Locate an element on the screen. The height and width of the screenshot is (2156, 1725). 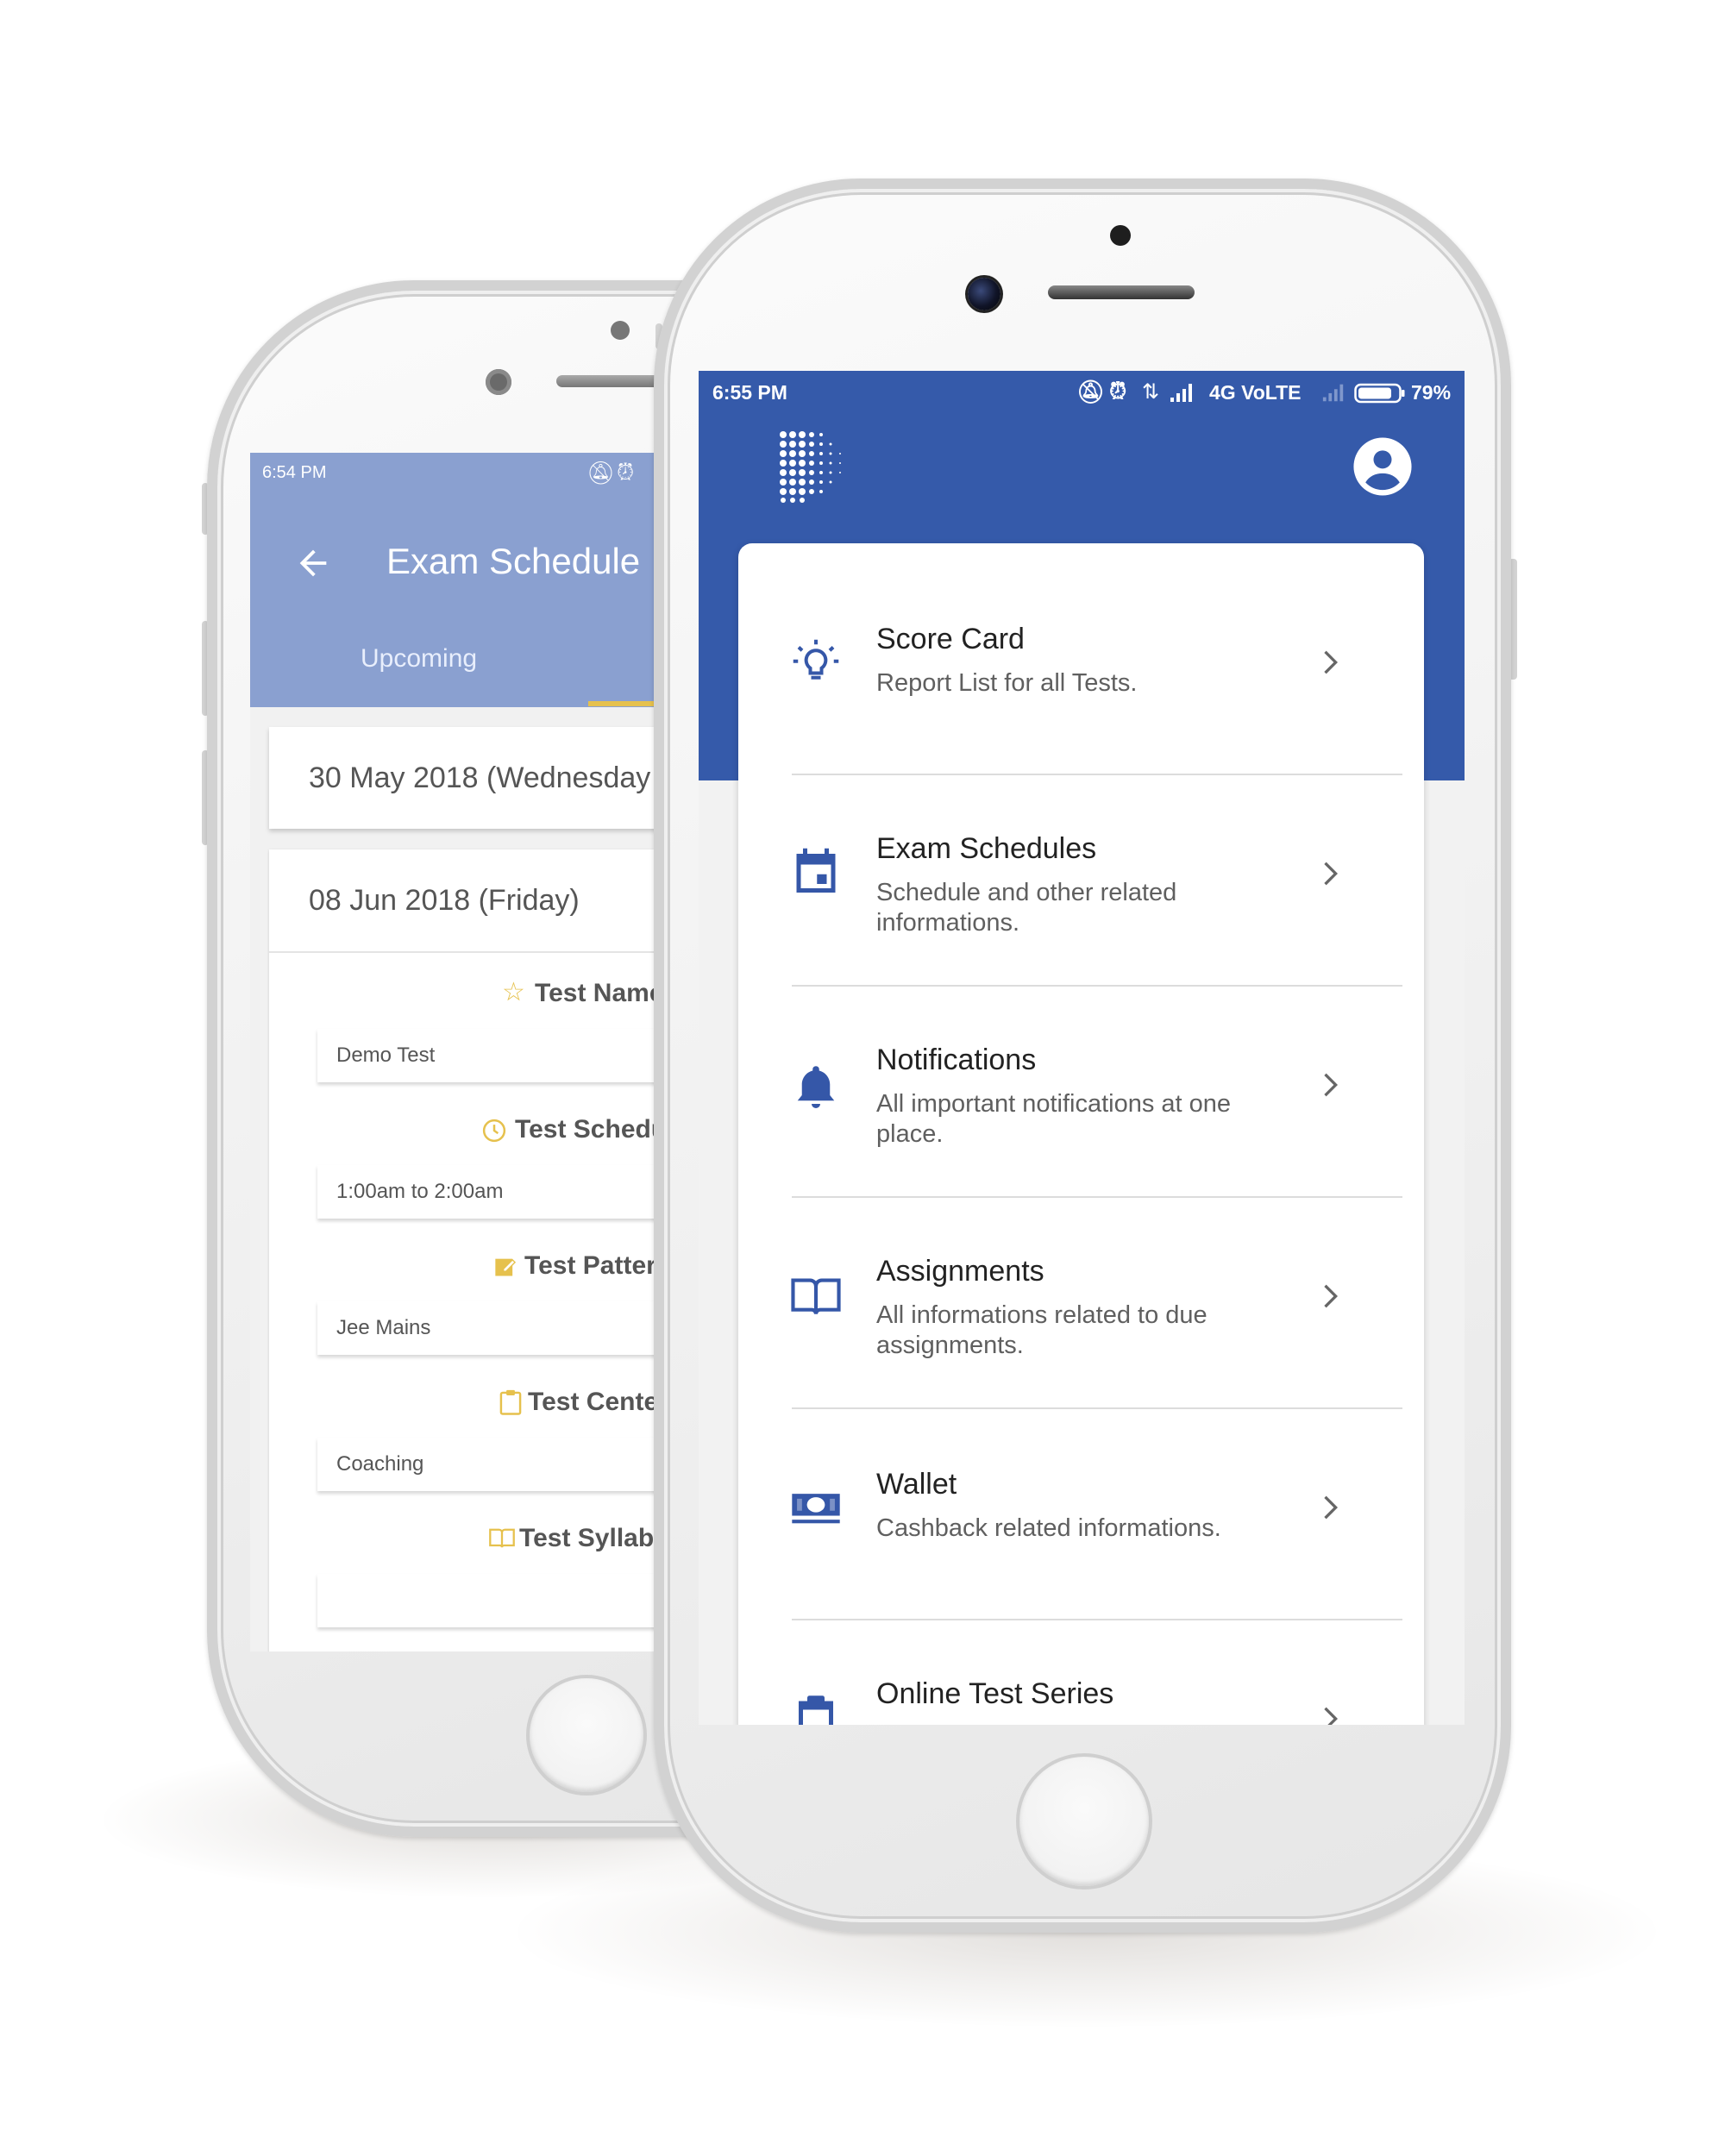
page-title: Exam Schedule is located at coordinates (514, 561).